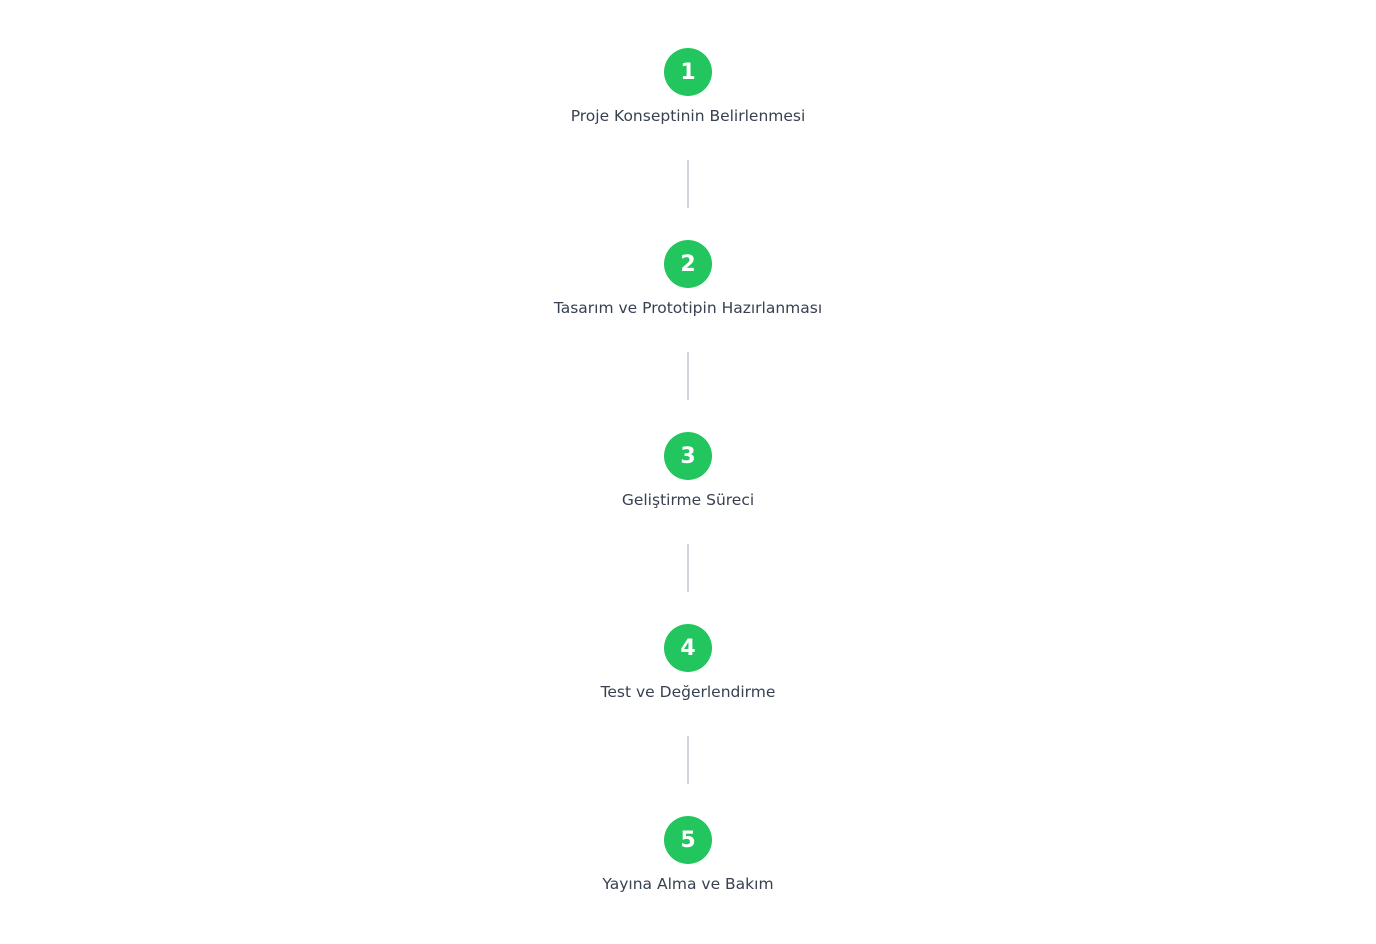 The width and height of the screenshot is (1376, 944). Describe the element at coordinates (688, 500) in the screenshot. I see `step-label: Geliştirme Süreci` at that location.